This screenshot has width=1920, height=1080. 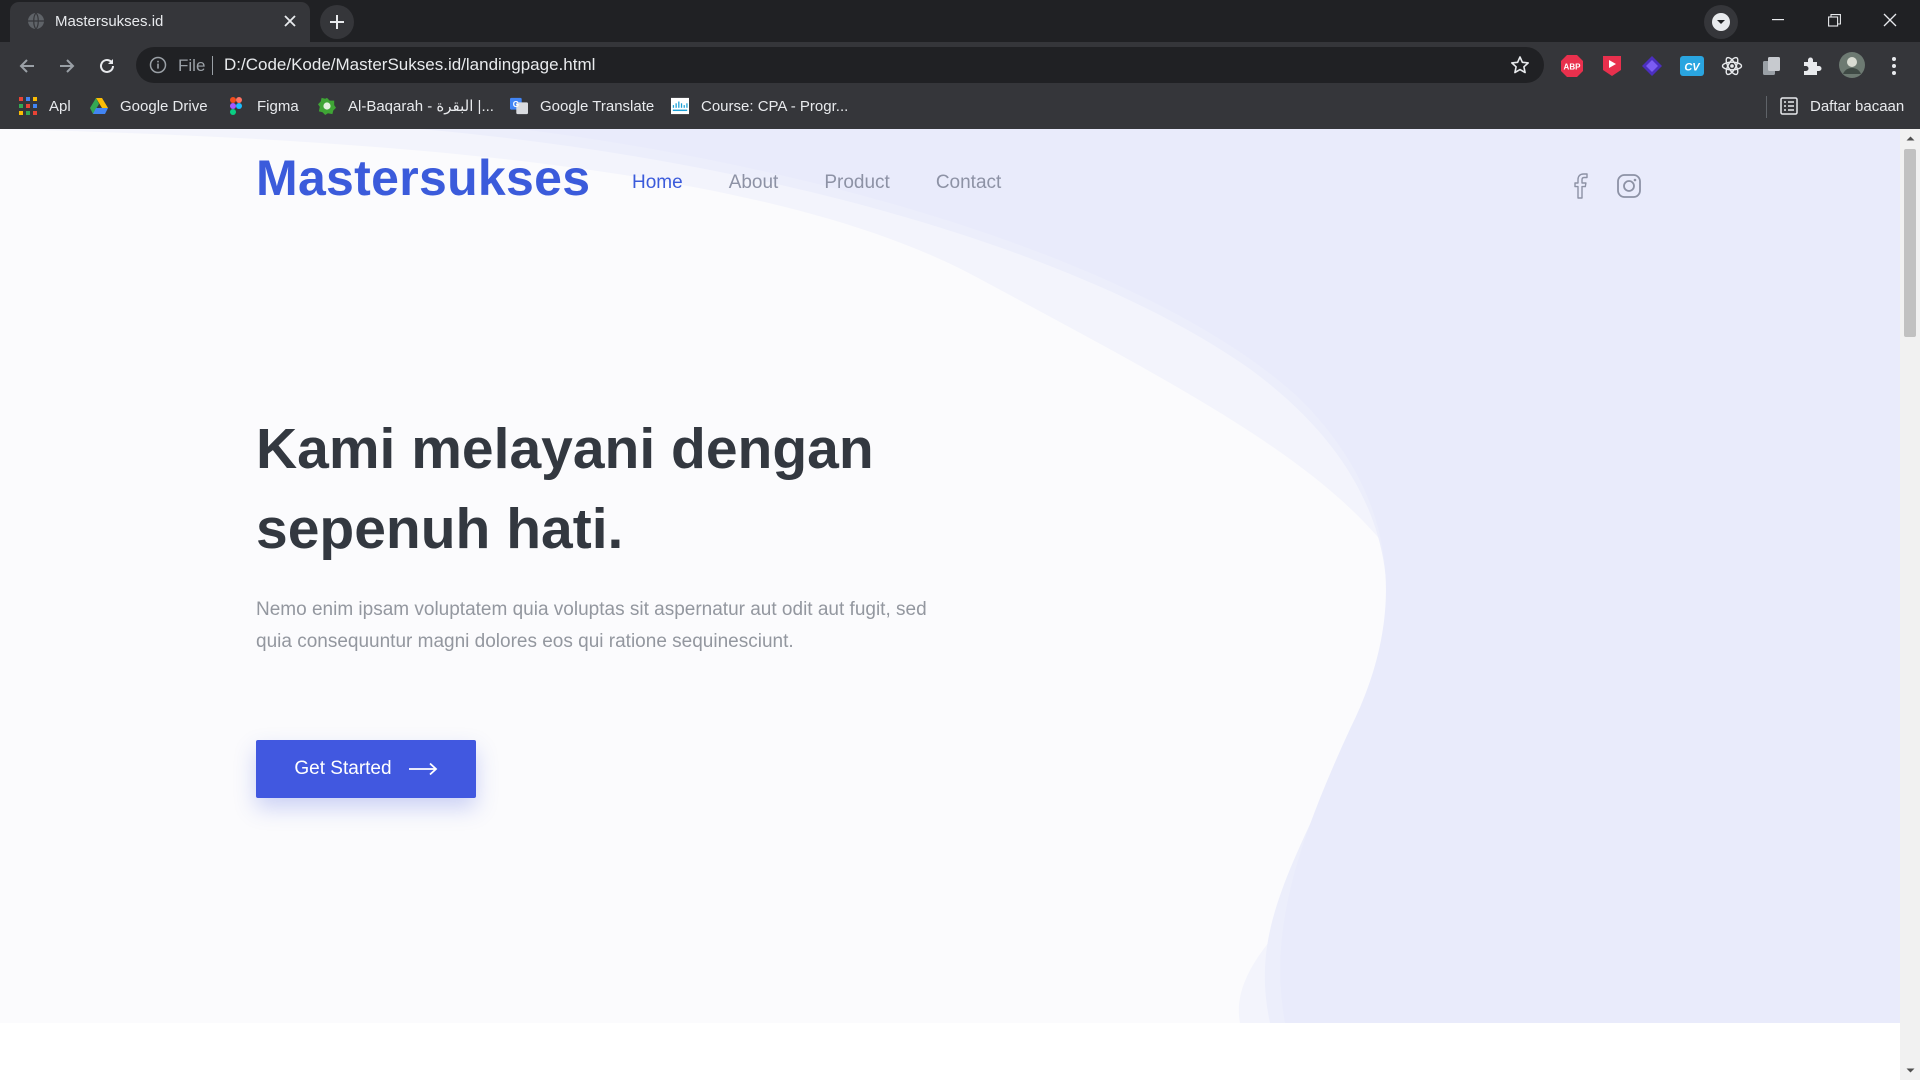 I want to click on profile-avatar-icon, so click(x=1852, y=65).